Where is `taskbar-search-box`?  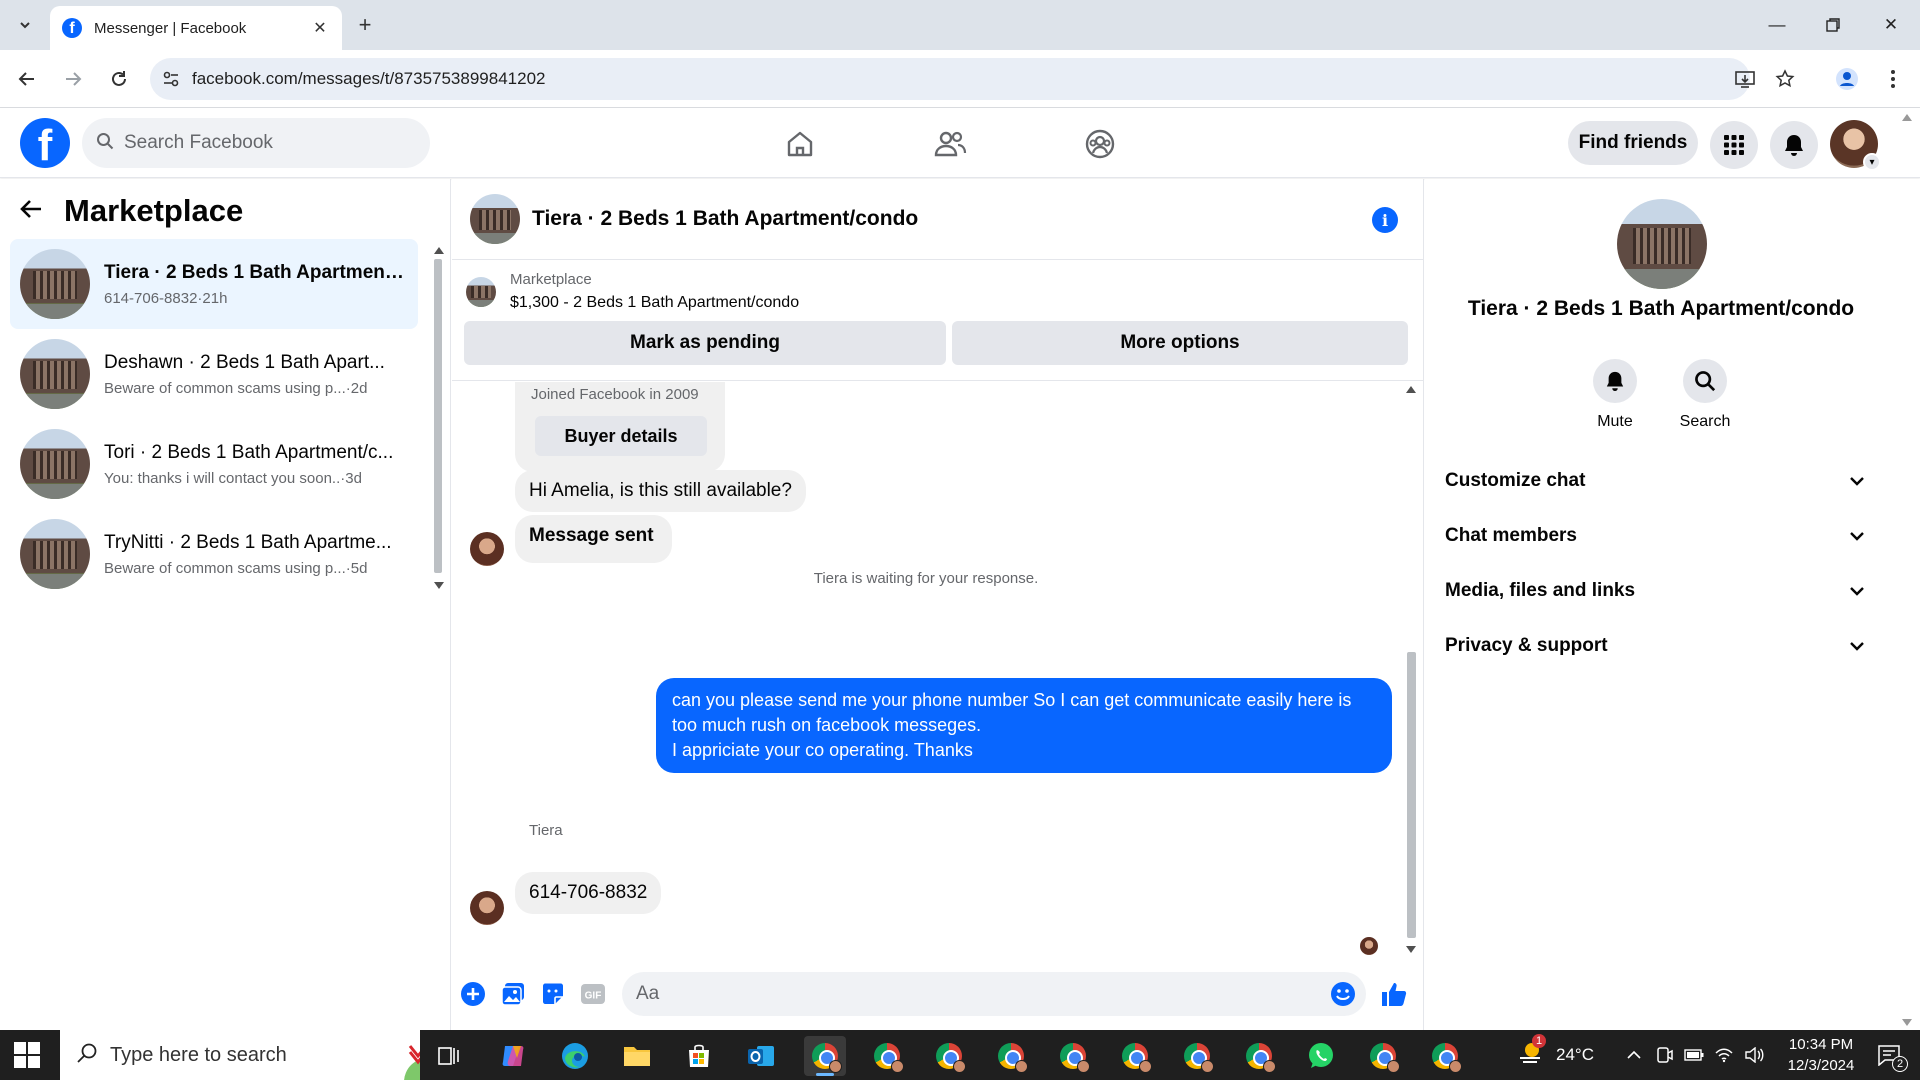
taskbar-search-box is located at coordinates (240, 1055).